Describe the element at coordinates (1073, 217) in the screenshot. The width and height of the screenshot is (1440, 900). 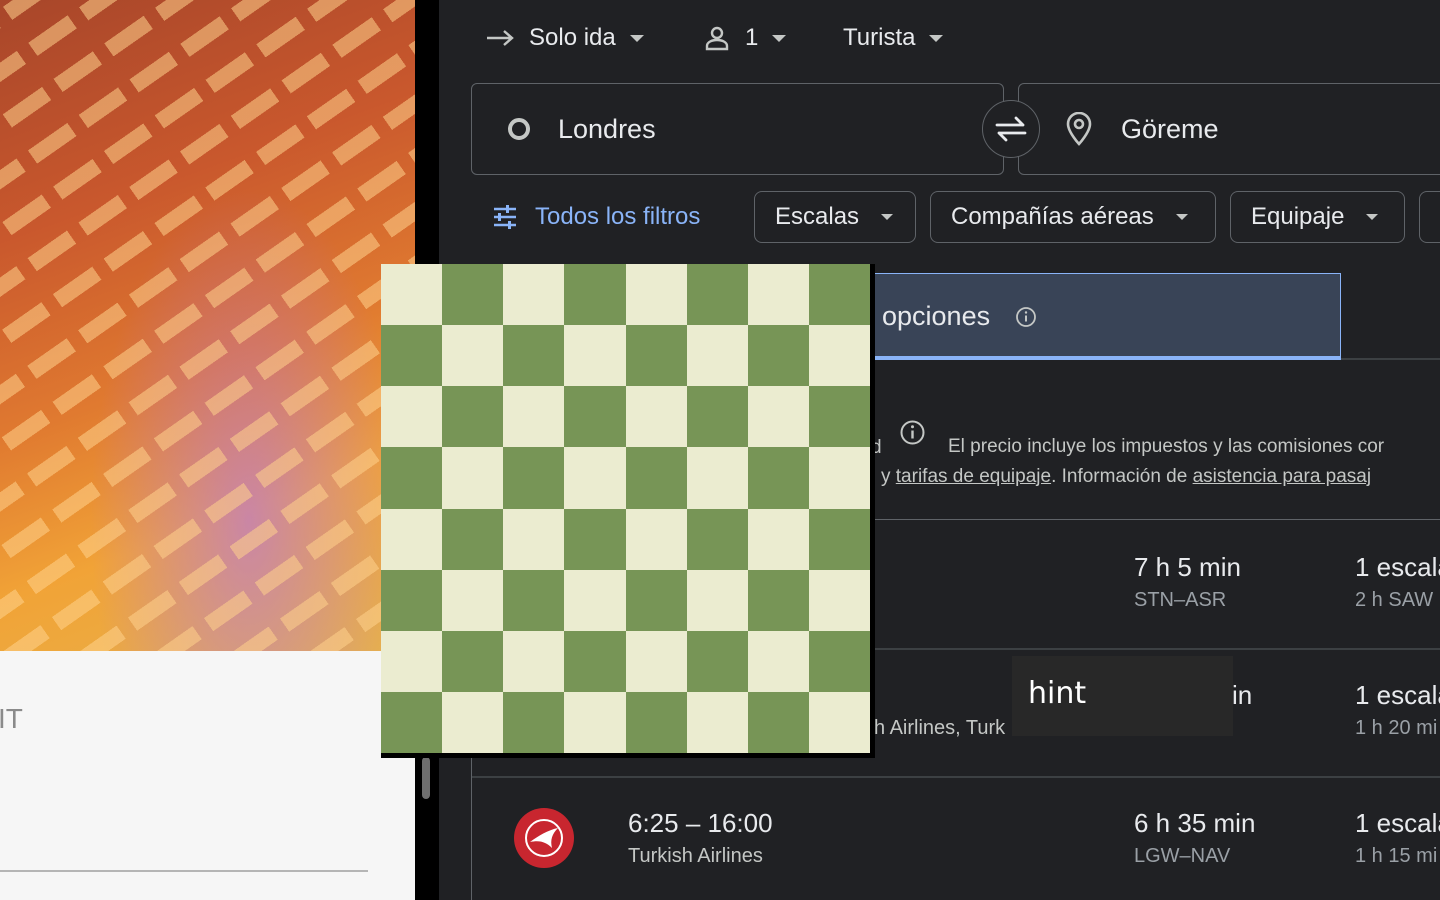
I see `airlines-filter-chip: Compañías aéreas` at that location.